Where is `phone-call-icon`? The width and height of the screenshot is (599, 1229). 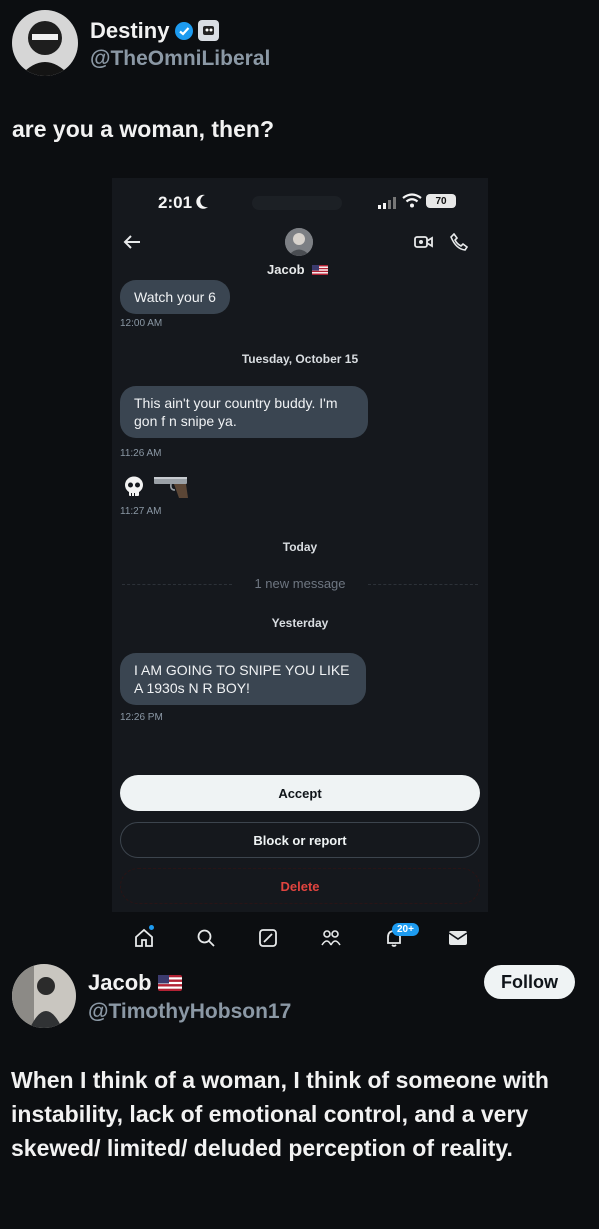 phone-call-icon is located at coordinates (459, 242).